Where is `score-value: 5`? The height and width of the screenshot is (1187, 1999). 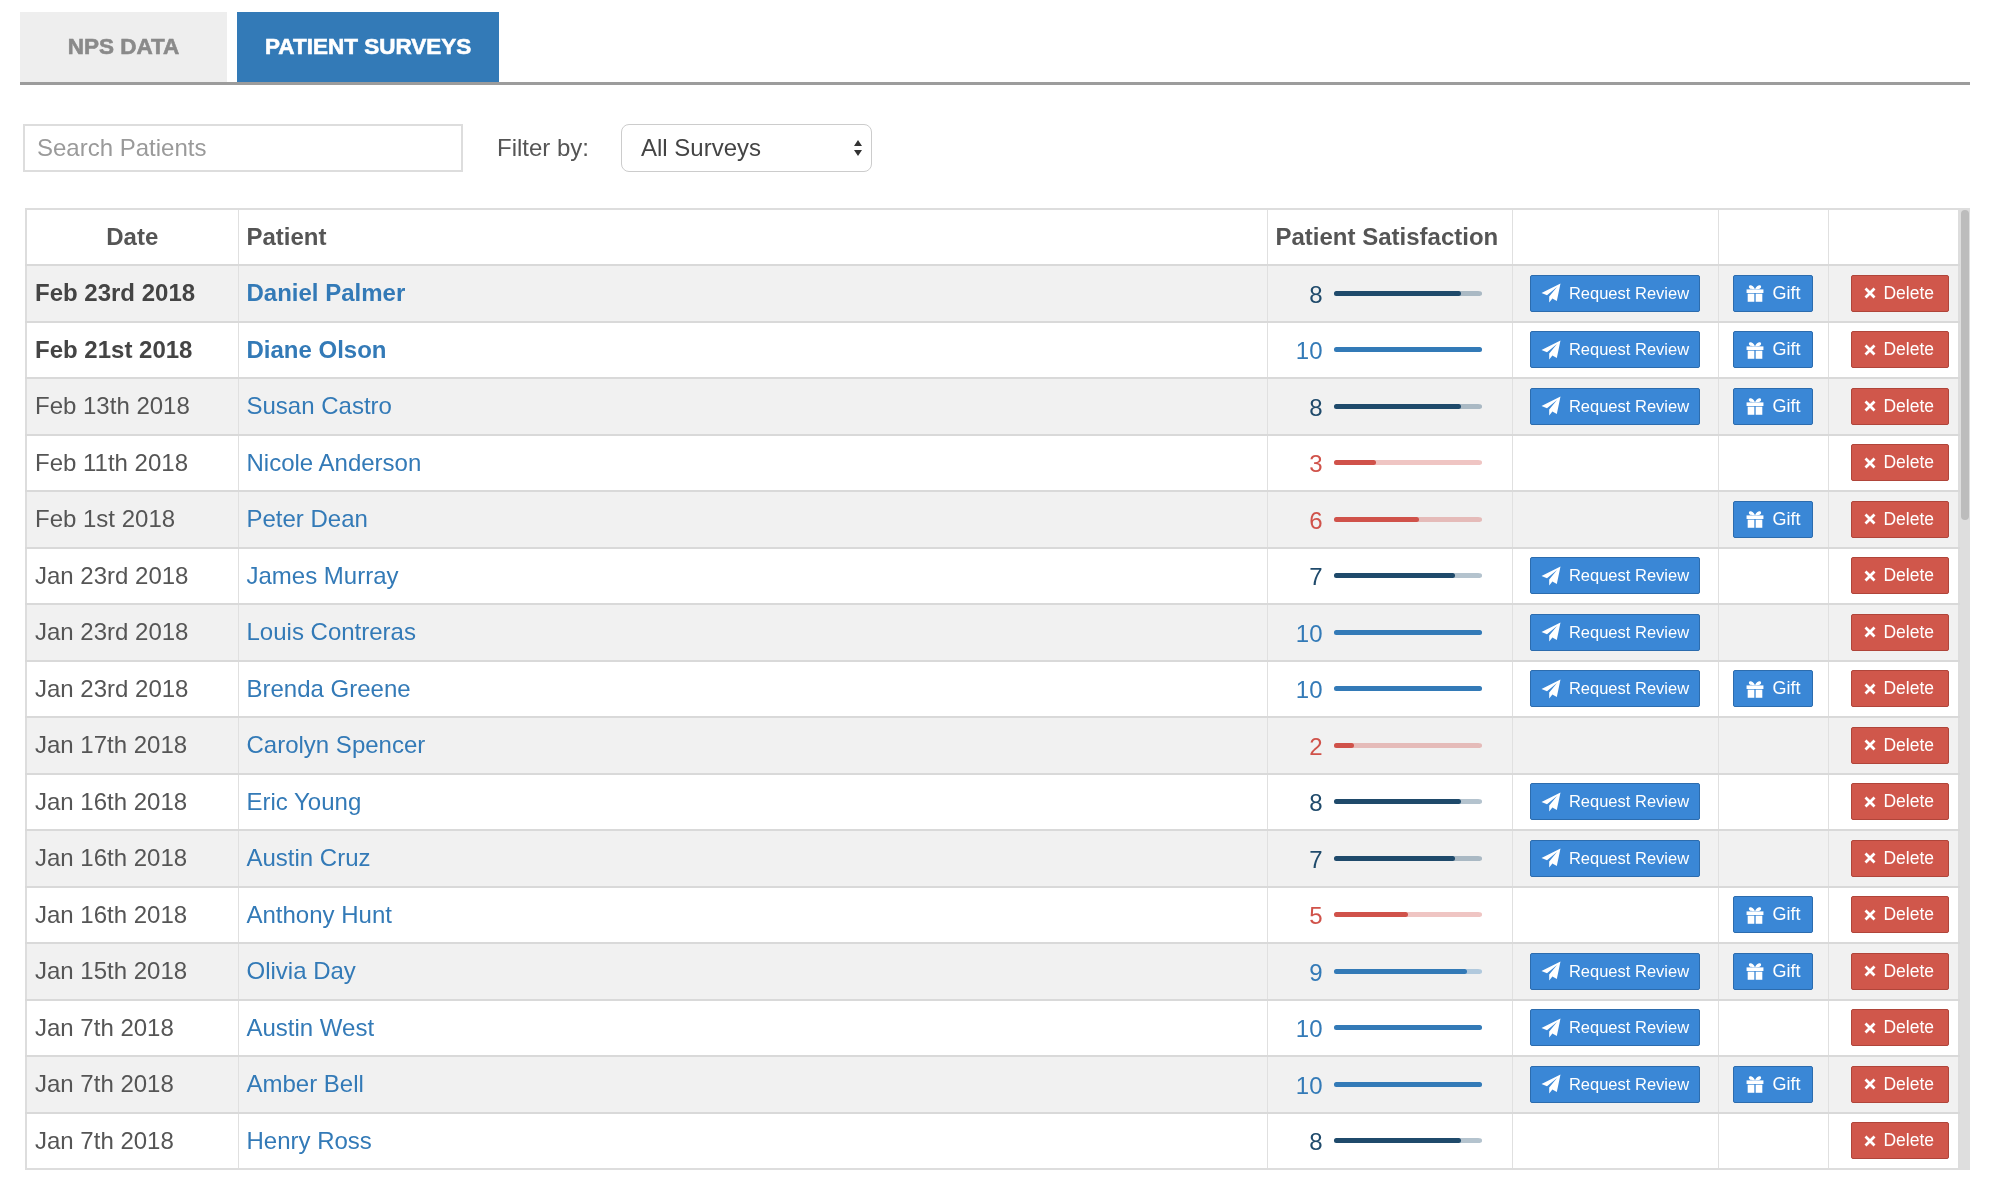 score-value: 5 is located at coordinates (1315, 916).